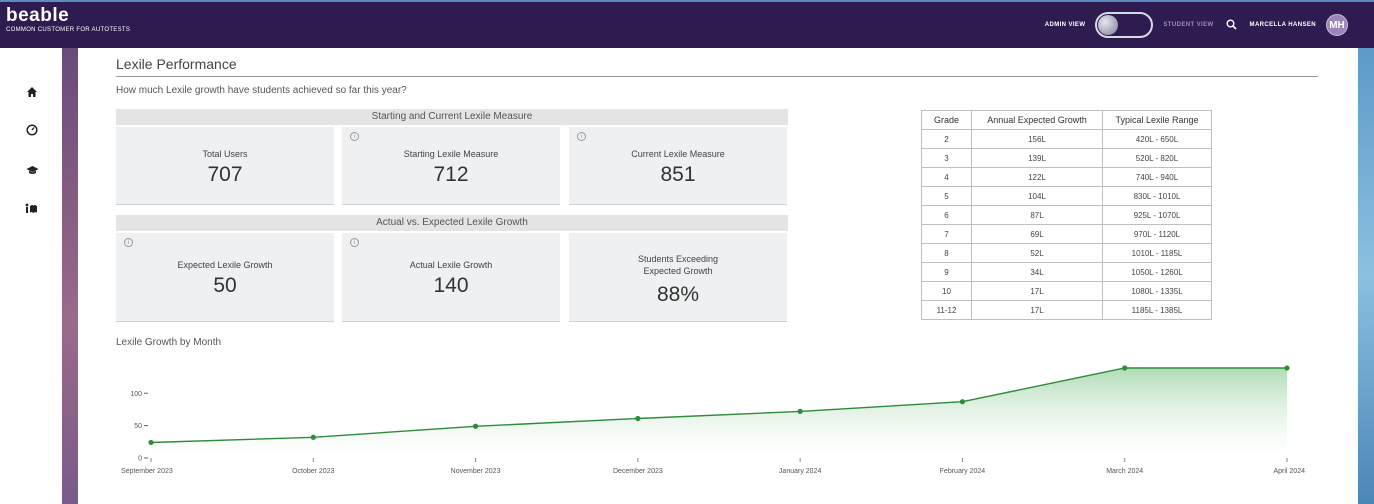 The image size is (1374, 504). Describe the element at coordinates (1037, 120) in the screenshot. I see `column-header-annual-growth: Annual Expected Growth` at that location.